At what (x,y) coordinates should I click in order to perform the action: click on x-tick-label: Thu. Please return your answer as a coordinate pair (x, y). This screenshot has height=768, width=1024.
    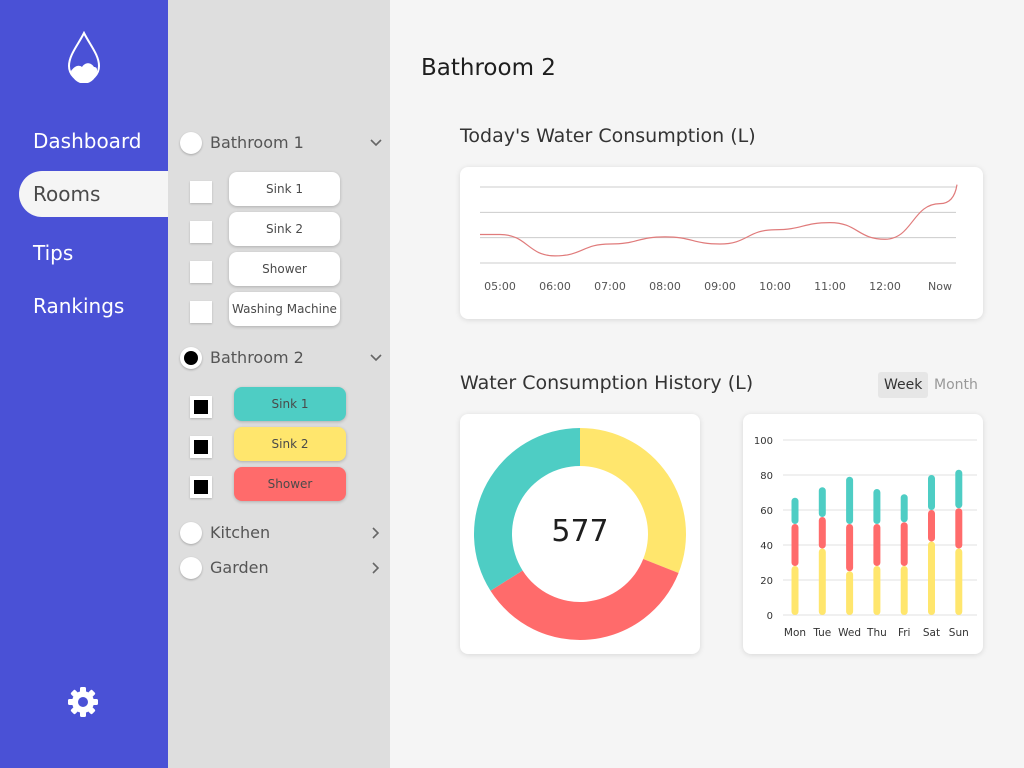
    Looking at the image, I should click on (876, 633).